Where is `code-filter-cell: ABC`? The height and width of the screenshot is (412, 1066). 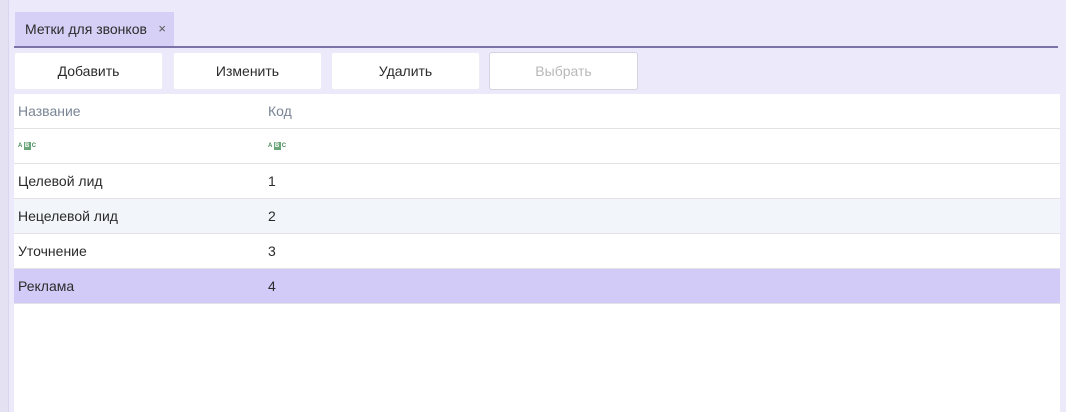 code-filter-cell: ABC is located at coordinates (418, 146).